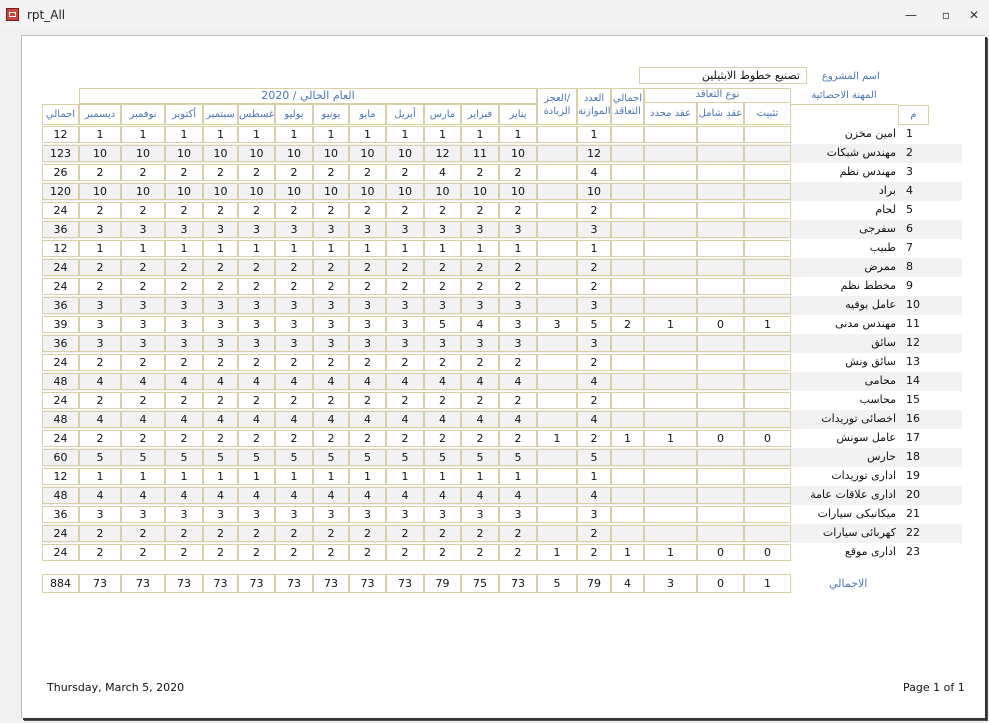 Image resolution: width=989 pixels, height=723 pixels. What do you see at coordinates (503, 343) in the screenshot?
I see `table-row: 12 سائق 3 3 3 3 3 3 3 3 3 3 3 3 3 36` at bounding box center [503, 343].